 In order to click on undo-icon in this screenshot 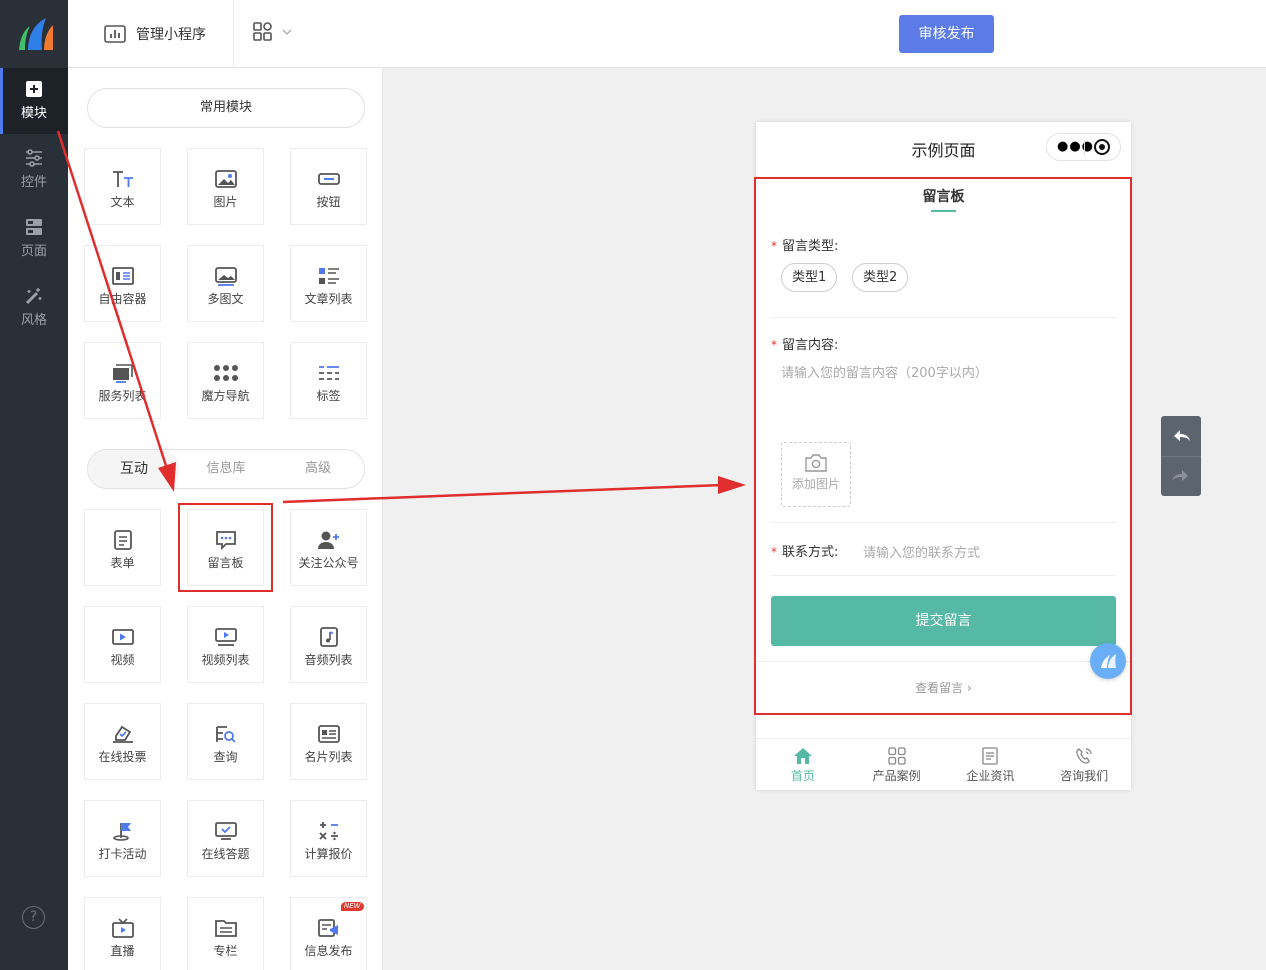, I will do `click(1181, 436)`.